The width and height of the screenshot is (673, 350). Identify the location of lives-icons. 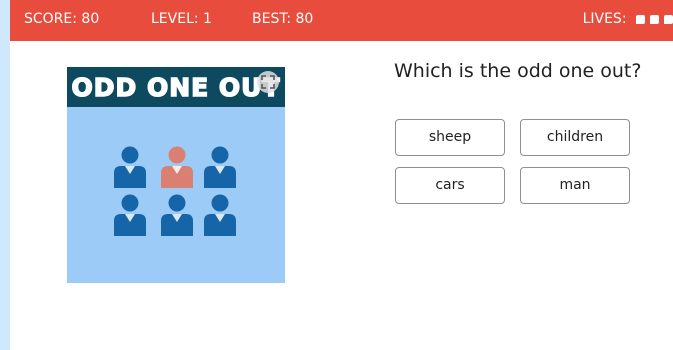
(652, 19).